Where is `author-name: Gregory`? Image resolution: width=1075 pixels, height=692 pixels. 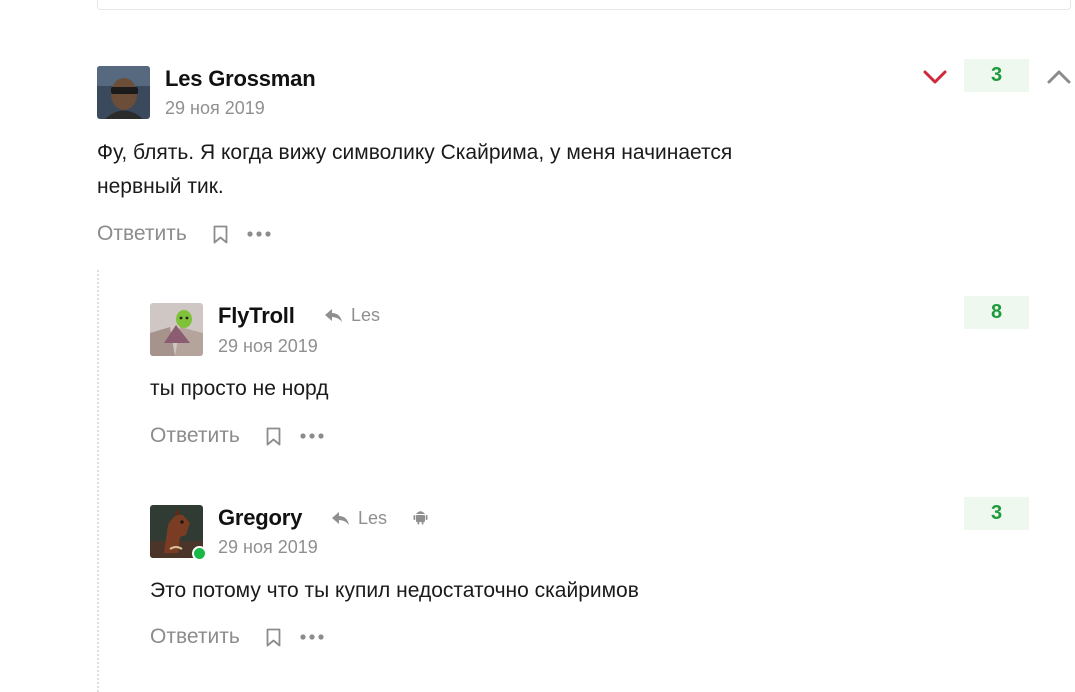 author-name: Gregory is located at coordinates (260, 518).